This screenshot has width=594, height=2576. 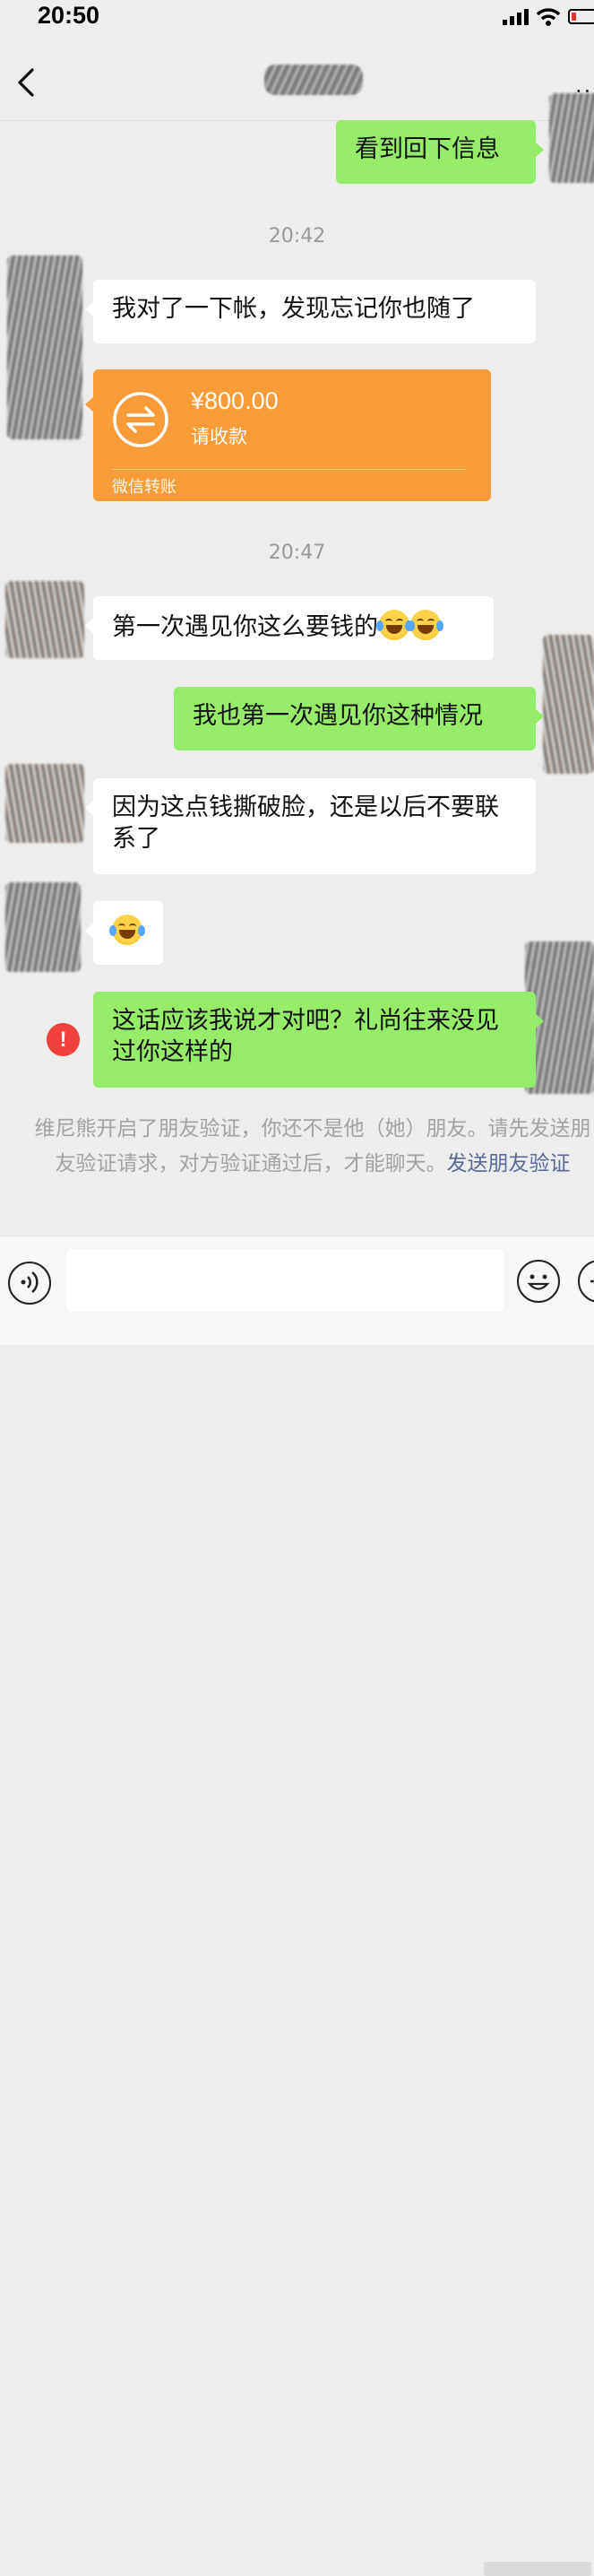 What do you see at coordinates (245, 627) in the screenshot?
I see `message-text: 第一次遇见你这么要钱的` at bounding box center [245, 627].